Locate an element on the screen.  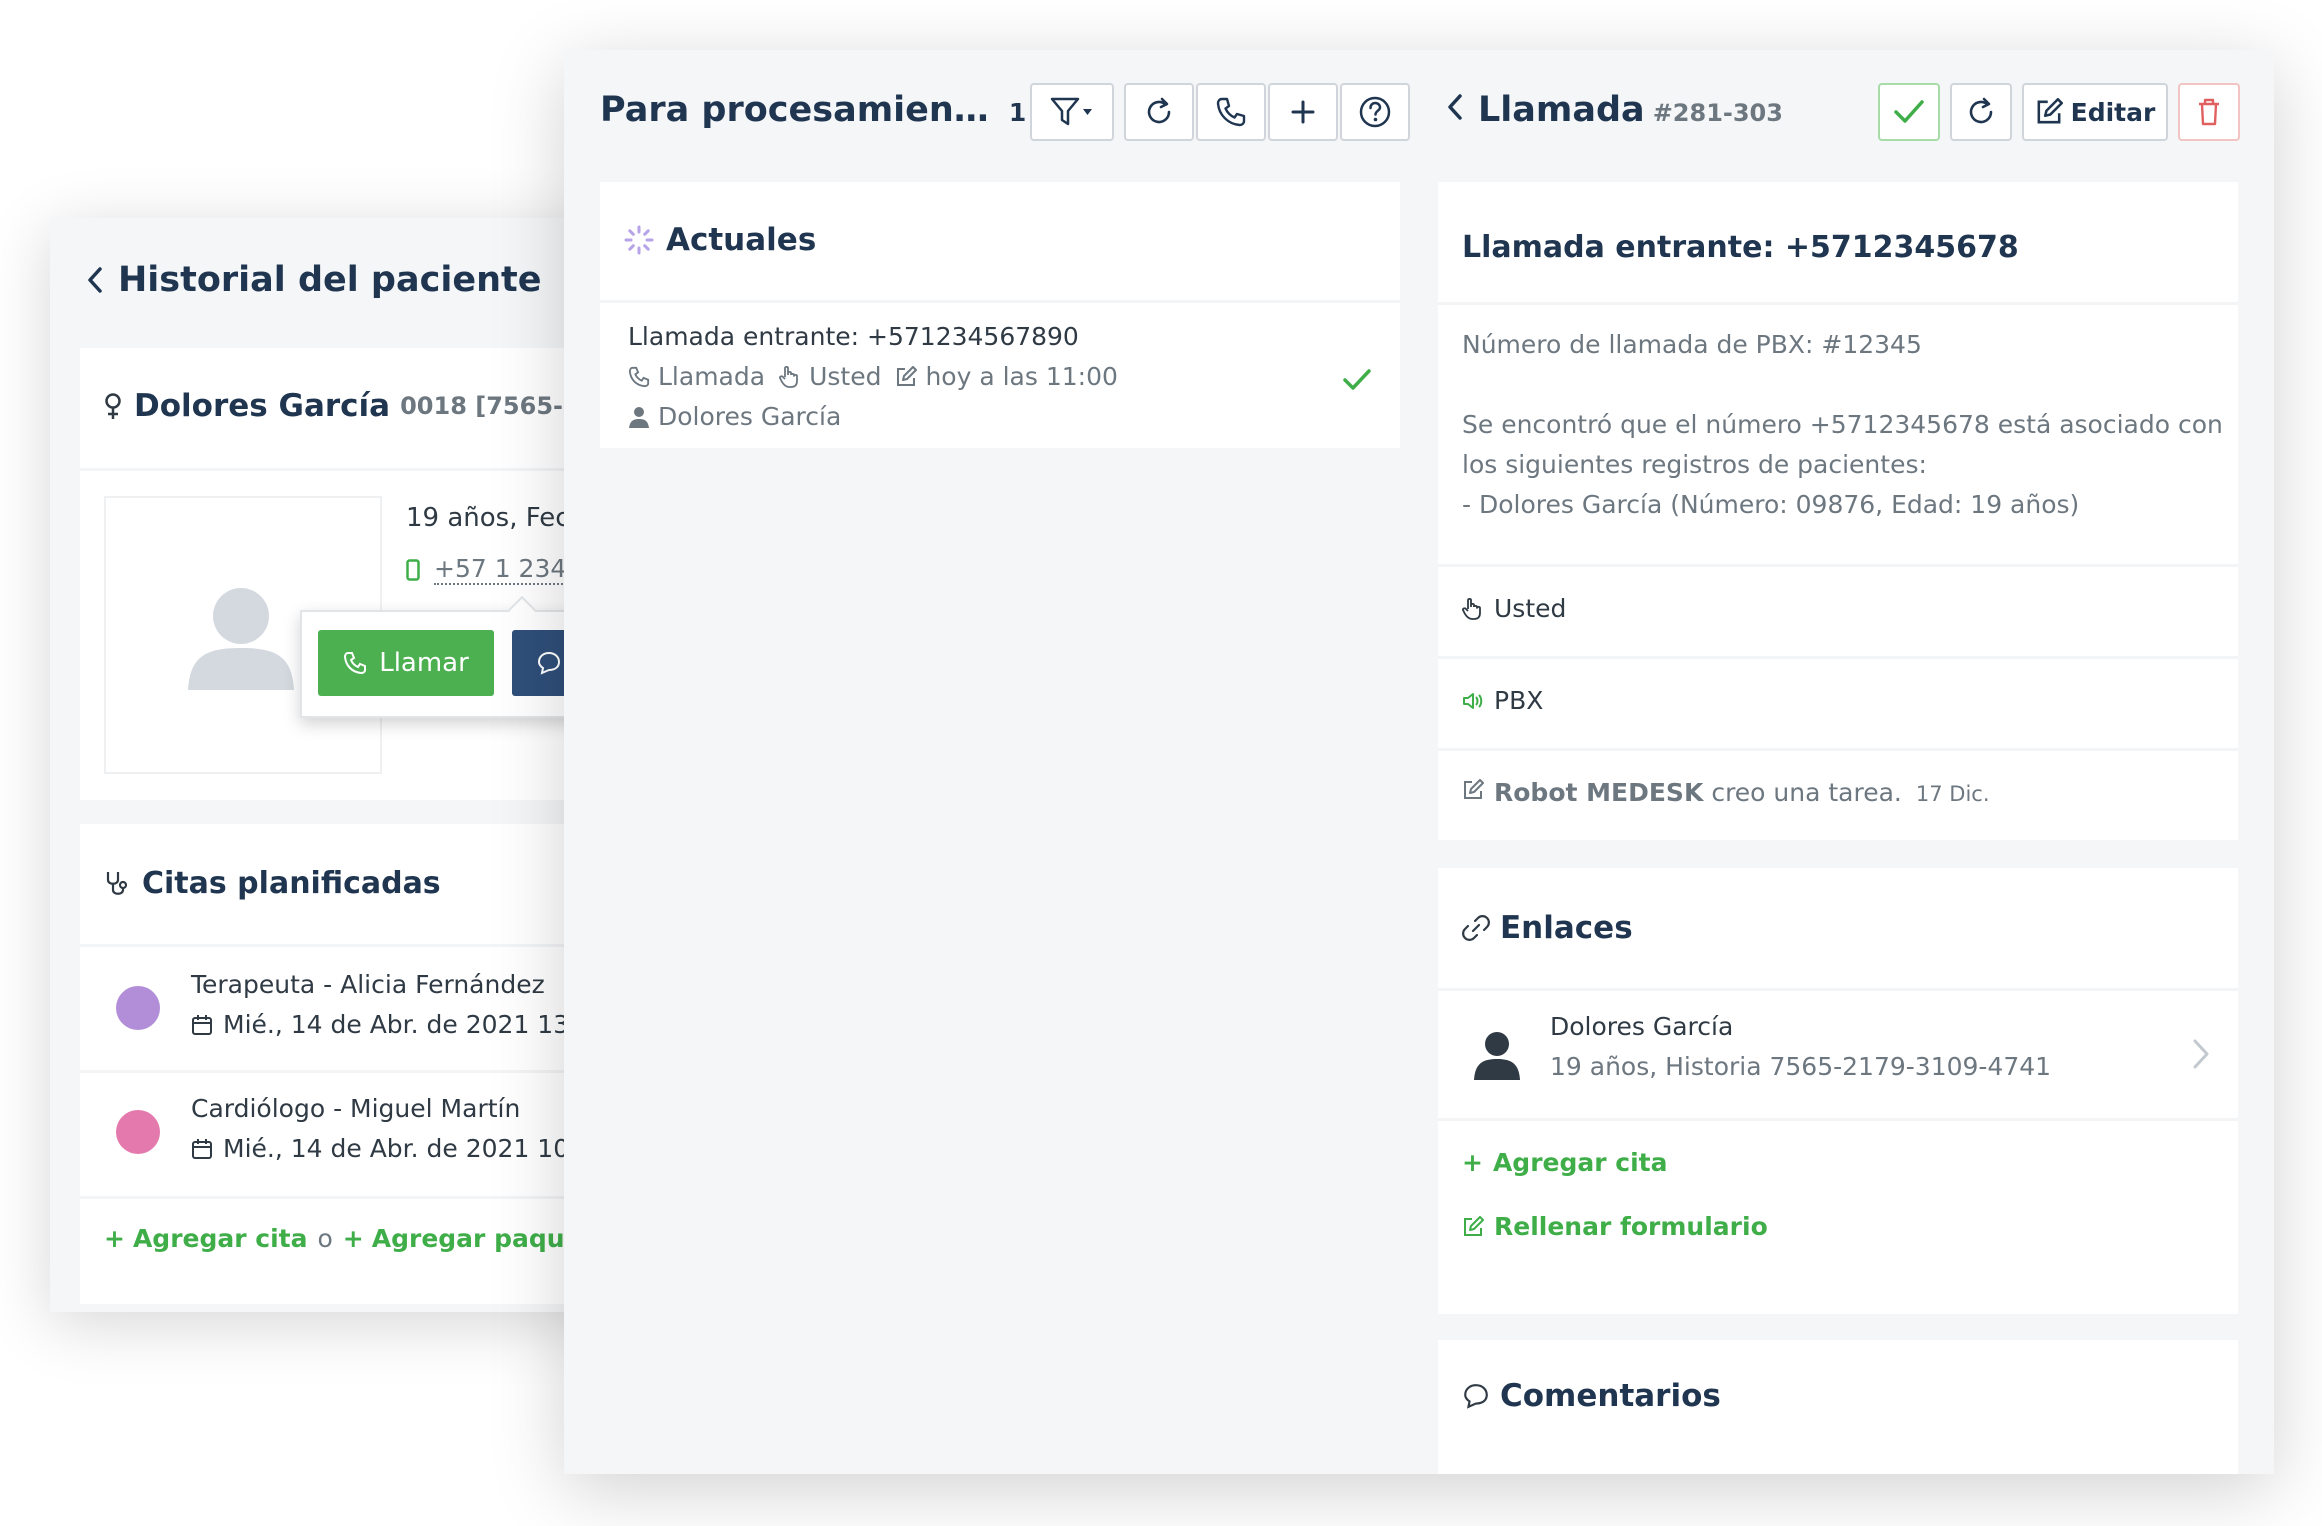
help-icon is located at coordinates (1375, 112).